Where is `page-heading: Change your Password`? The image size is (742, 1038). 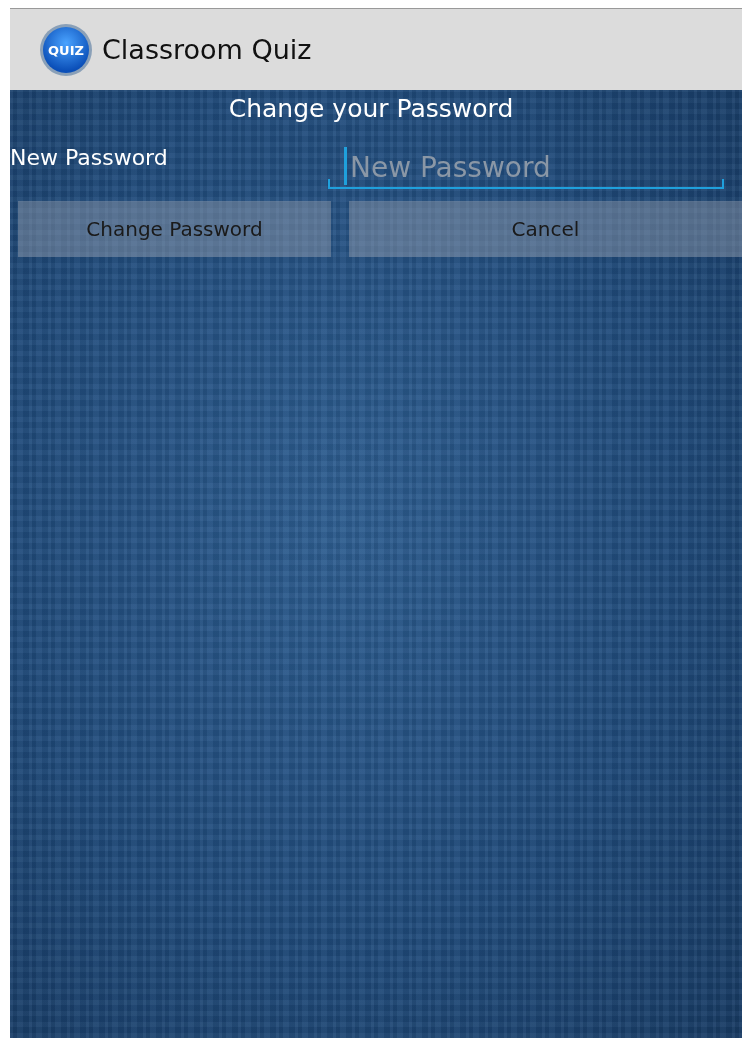 page-heading: Change your Password is located at coordinates (371, 108).